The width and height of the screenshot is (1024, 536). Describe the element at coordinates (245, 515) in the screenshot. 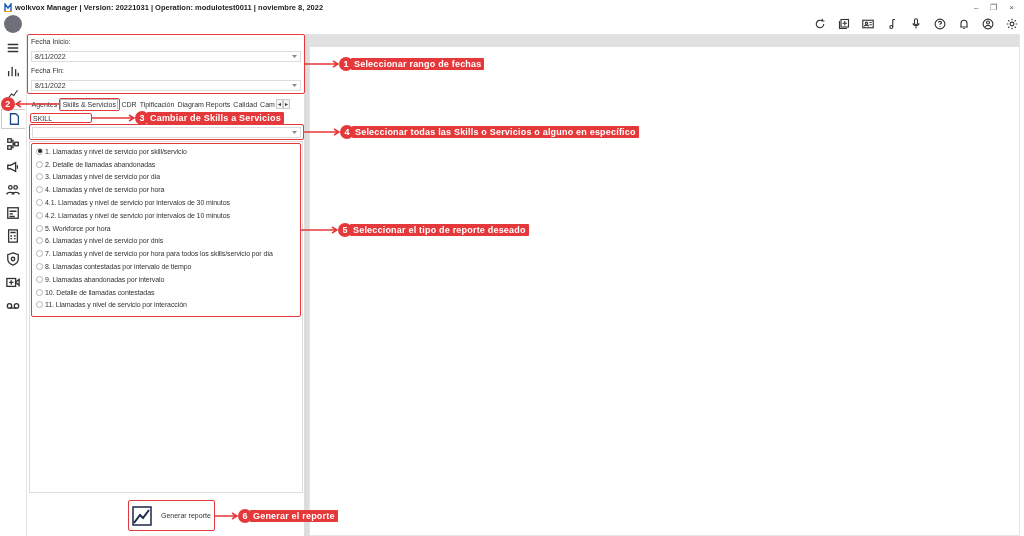

I see `number-badge: 6` at that location.